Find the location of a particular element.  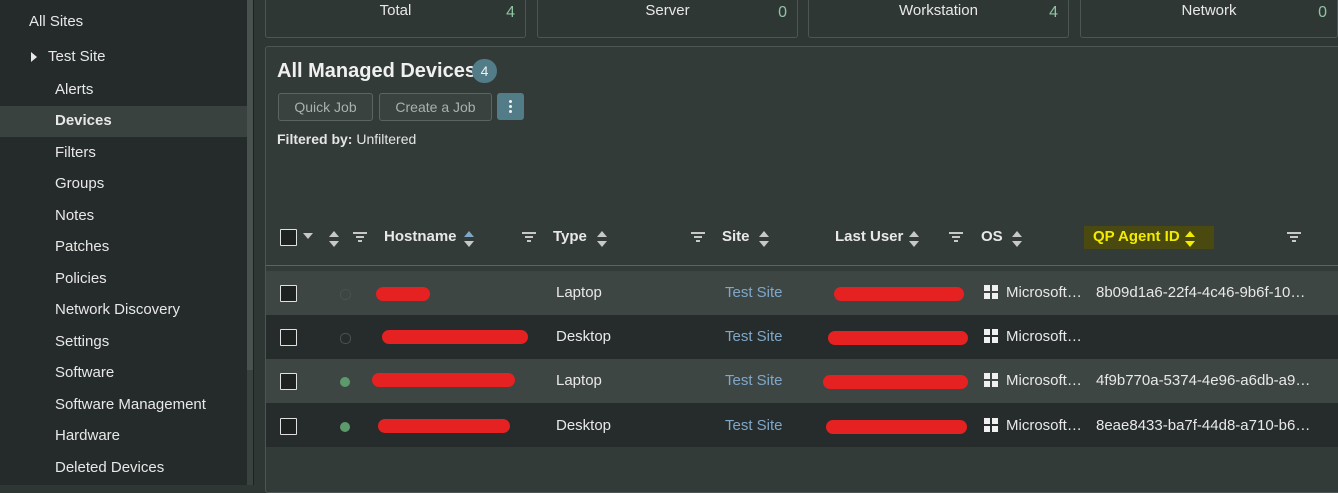

sidebar-item-patches: Patches is located at coordinates (82, 246).